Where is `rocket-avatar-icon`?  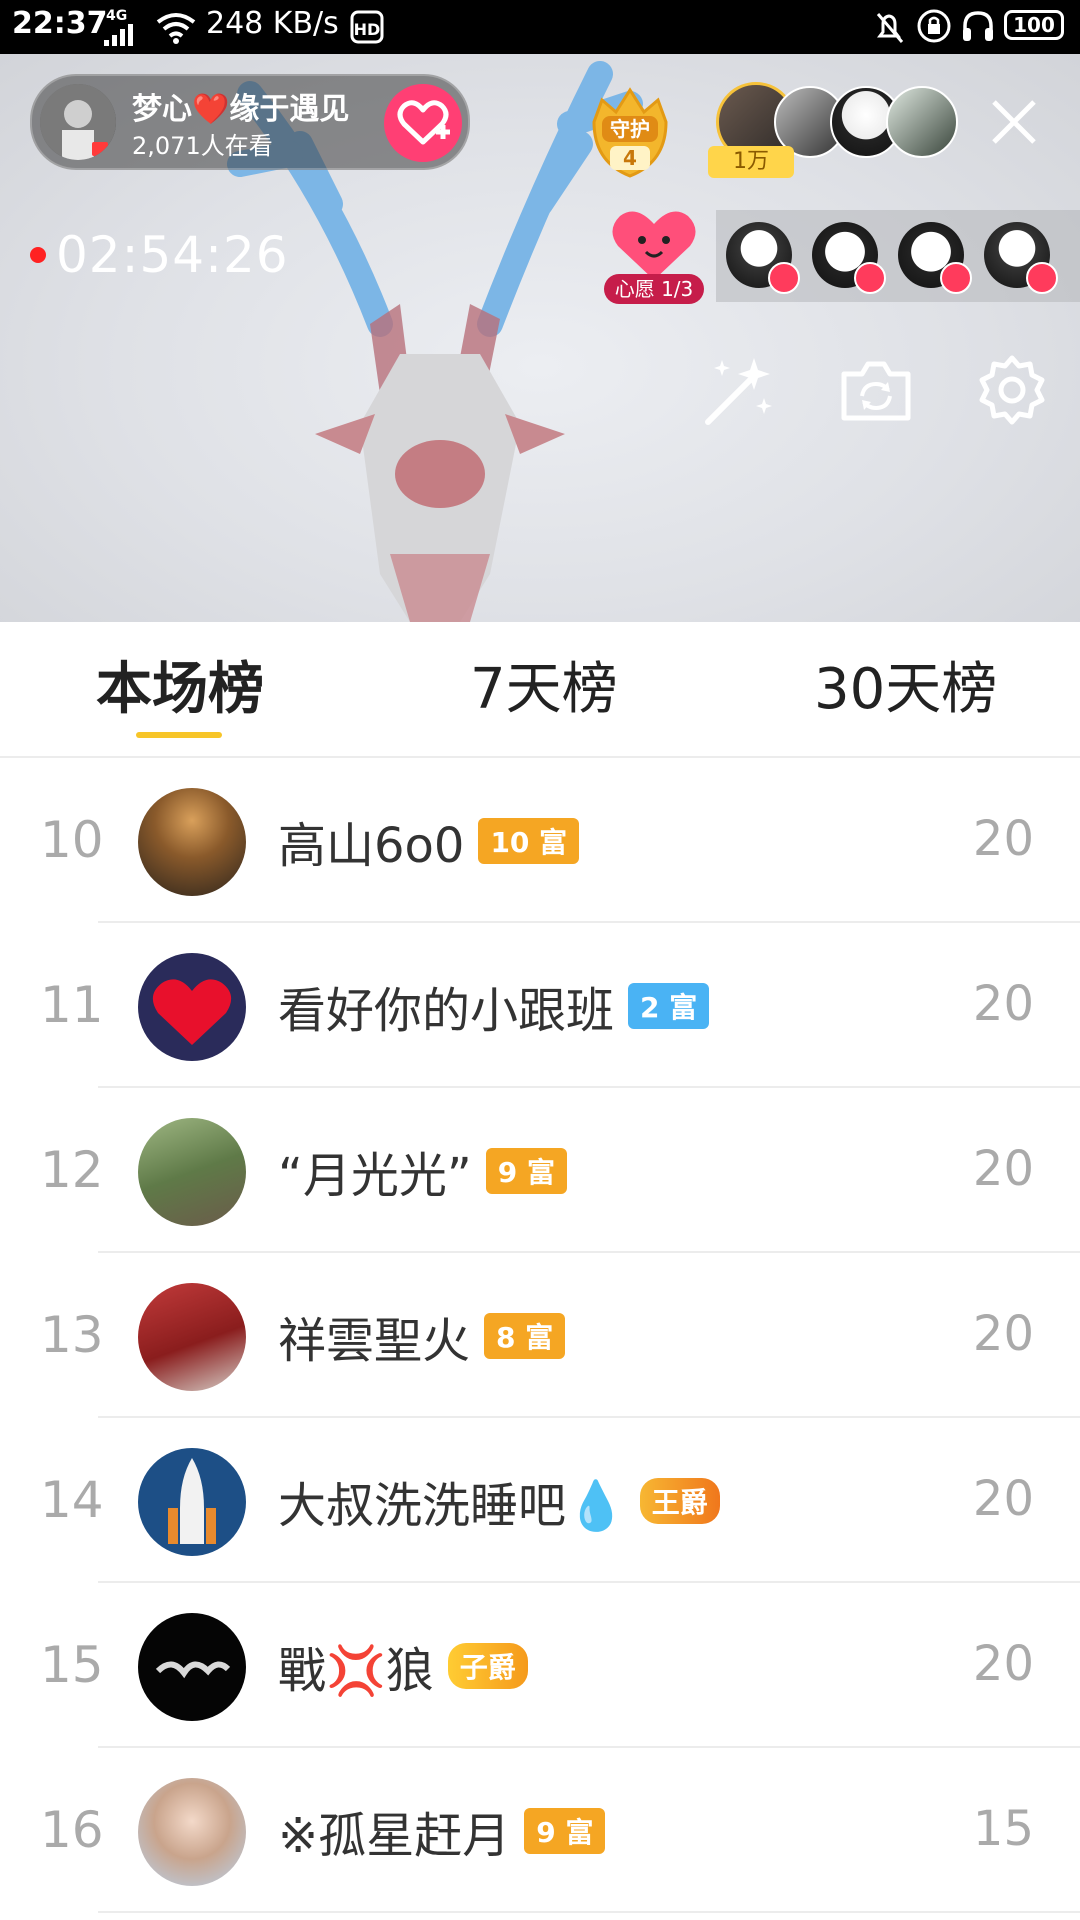 rocket-avatar-icon is located at coordinates (192, 1501).